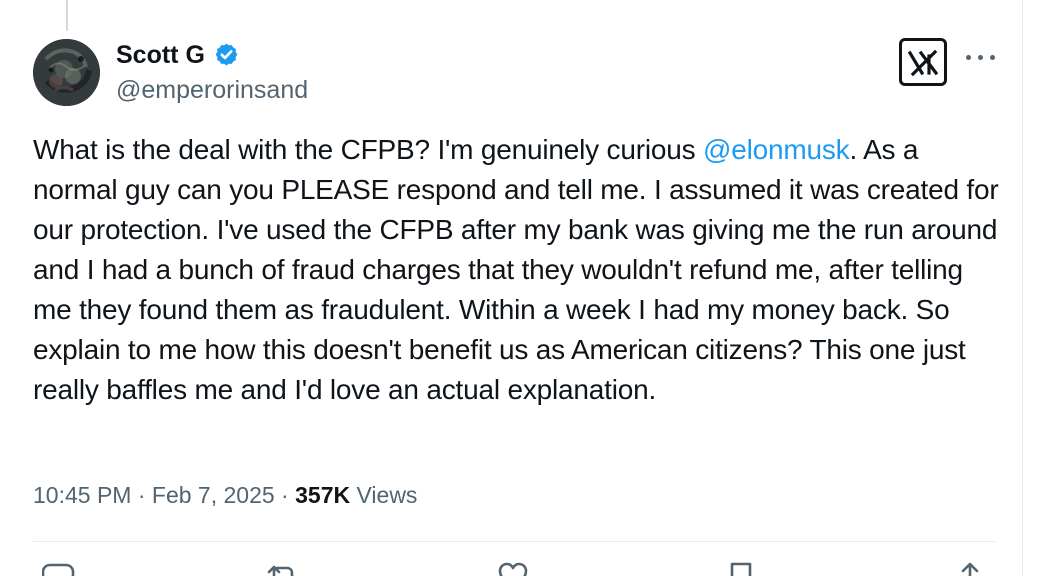 Image resolution: width=1052 pixels, height=576 pixels. Describe the element at coordinates (776, 149) in the screenshot. I see `elonmusk-mention-link: @elonmusk` at that location.